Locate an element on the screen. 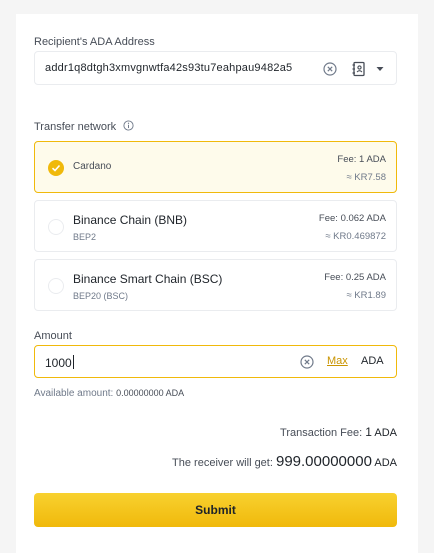 This screenshot has height=553, width=434. available-amount: Available amount: 0.00000000 ADA is located at coordinates (109, 393).